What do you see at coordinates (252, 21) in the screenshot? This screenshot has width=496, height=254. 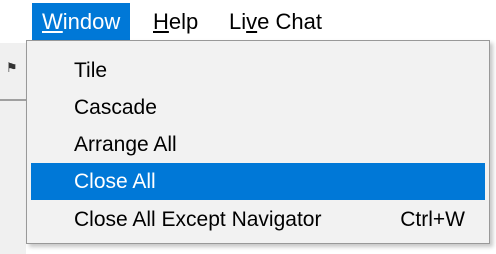 I see `menu-live-chat-accel: v` at bounding box center [252, 21].